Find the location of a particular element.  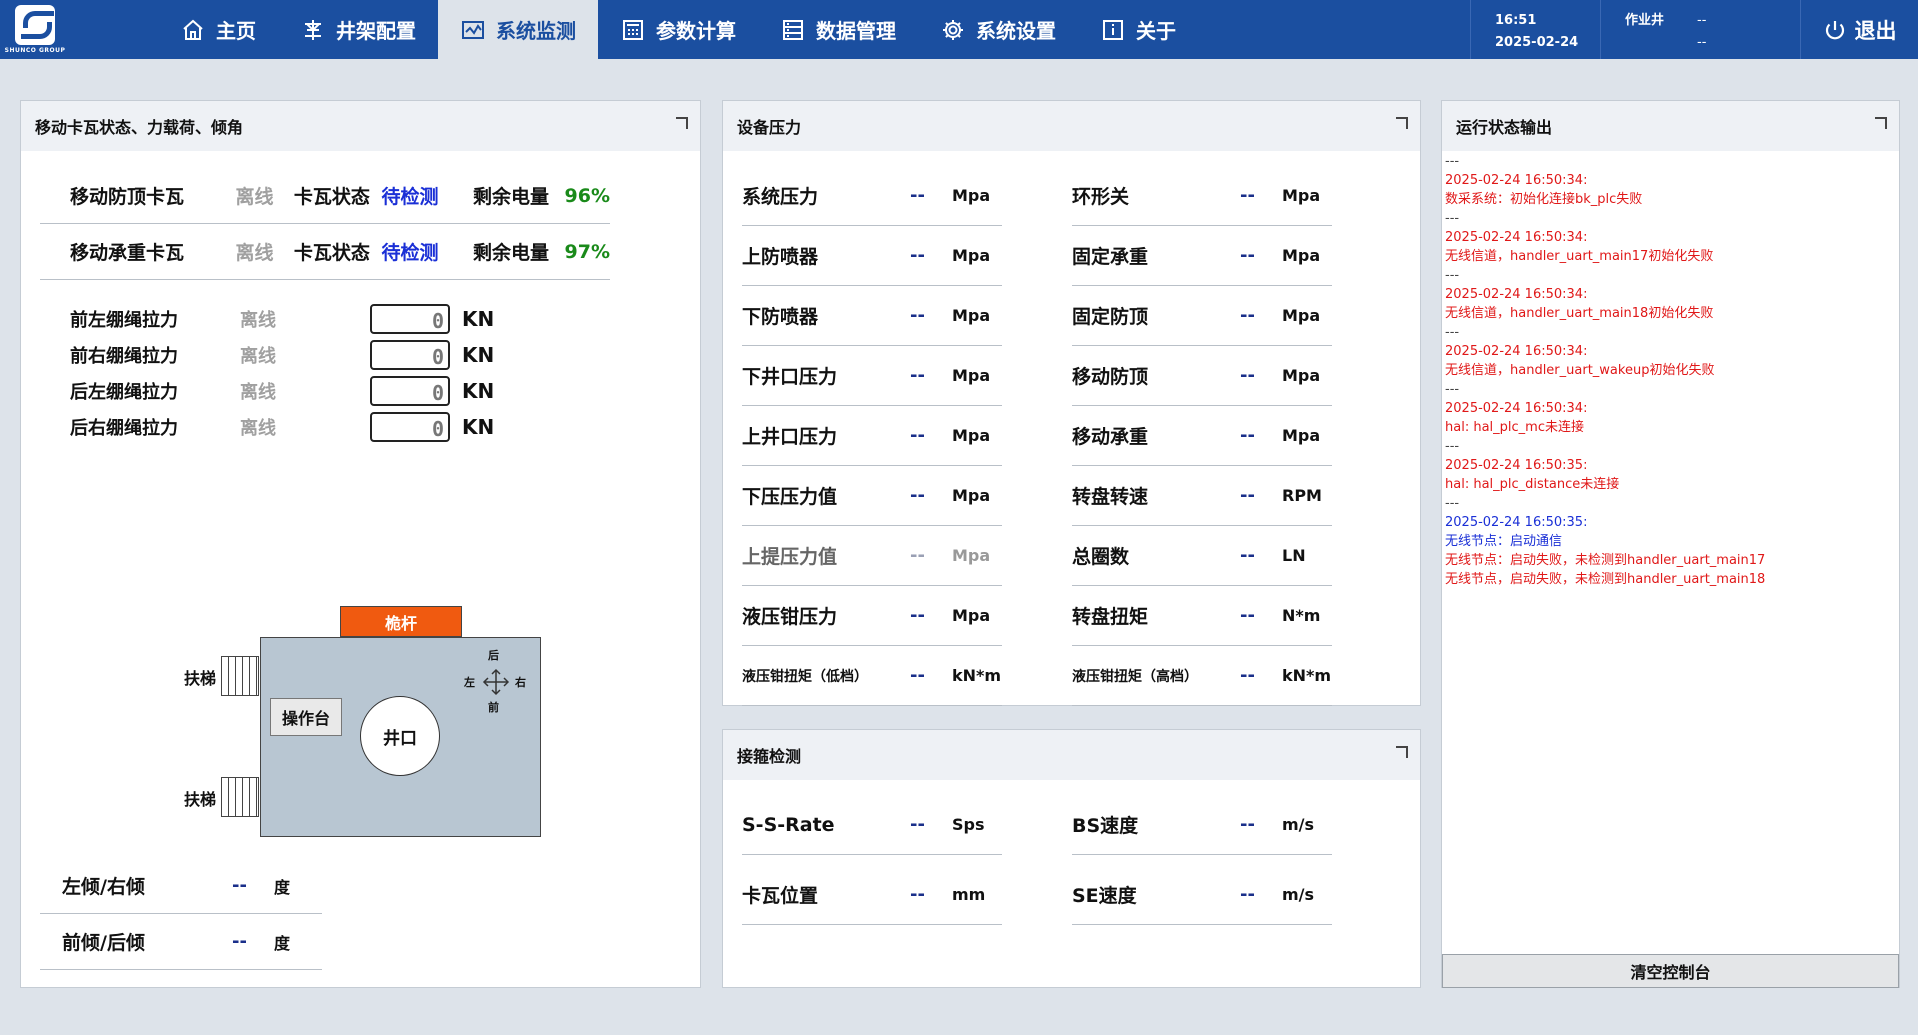

clock-time: 16:51 is located at coordinates (1516, 20).